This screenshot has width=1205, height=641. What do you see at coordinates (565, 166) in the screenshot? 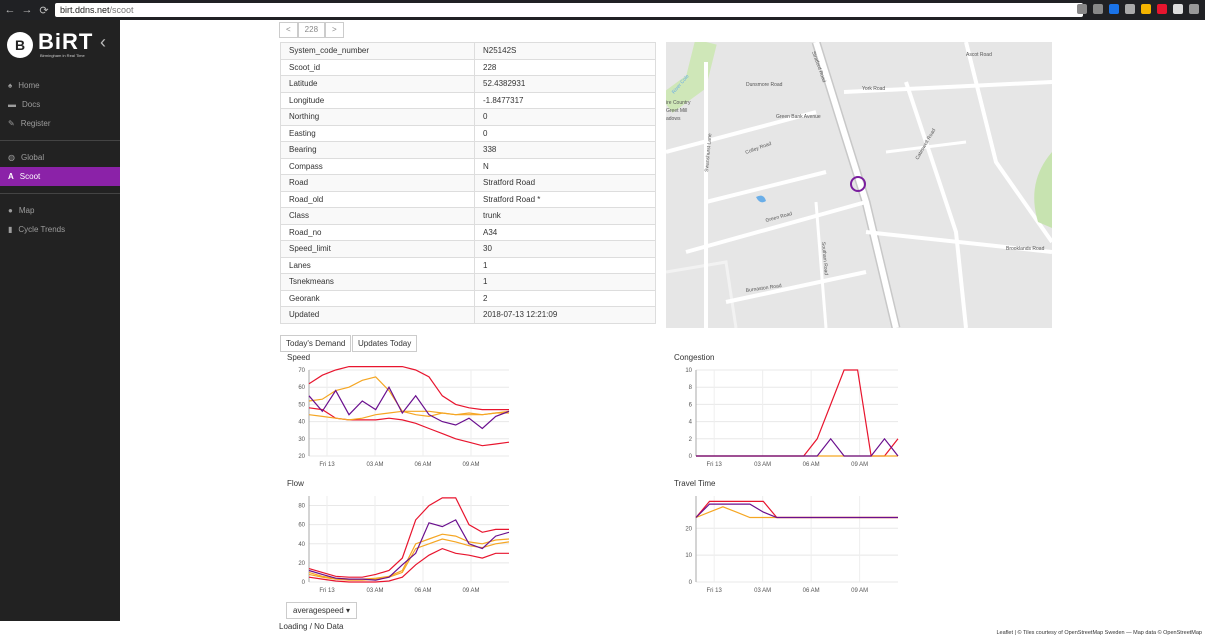
I see `property-value: N` at bounding box center [565, 166].